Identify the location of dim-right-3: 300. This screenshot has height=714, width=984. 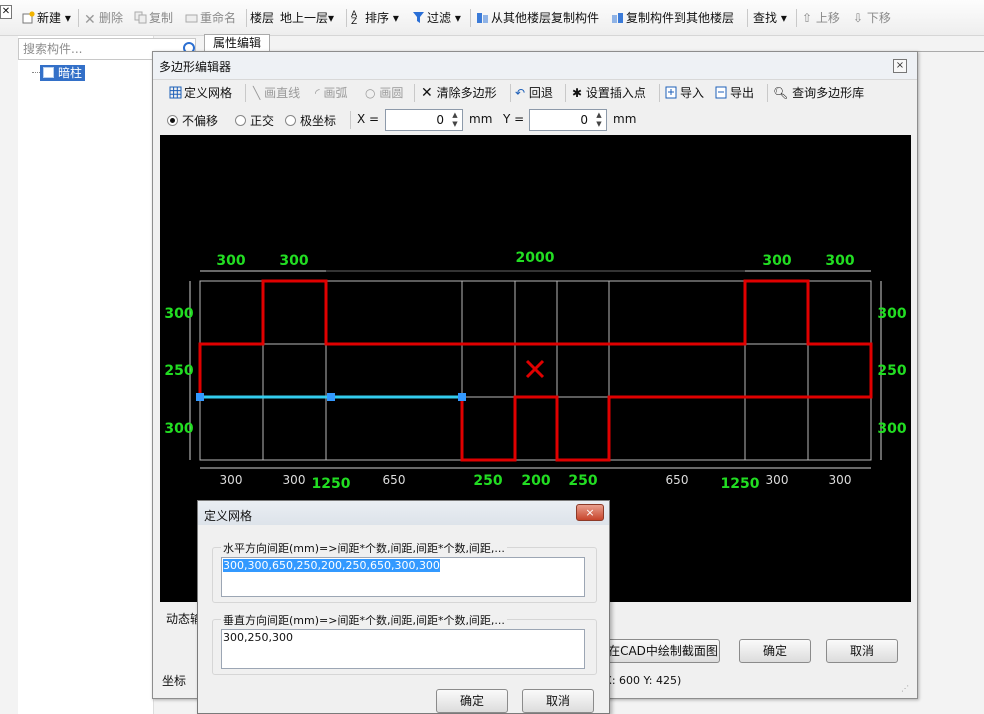
(891, 429).